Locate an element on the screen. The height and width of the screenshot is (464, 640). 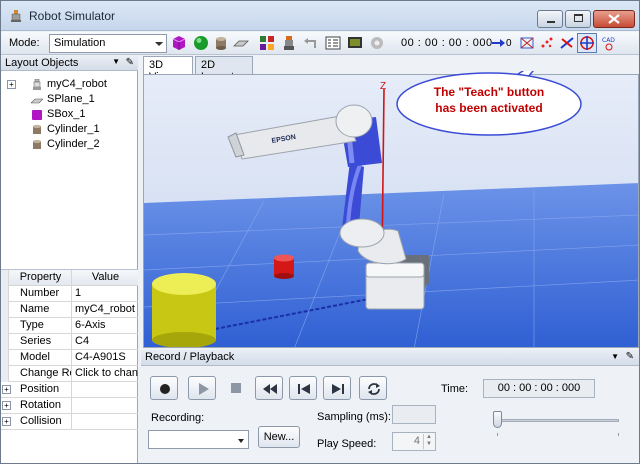
add-box-icon is located at coordinates (179, 43).